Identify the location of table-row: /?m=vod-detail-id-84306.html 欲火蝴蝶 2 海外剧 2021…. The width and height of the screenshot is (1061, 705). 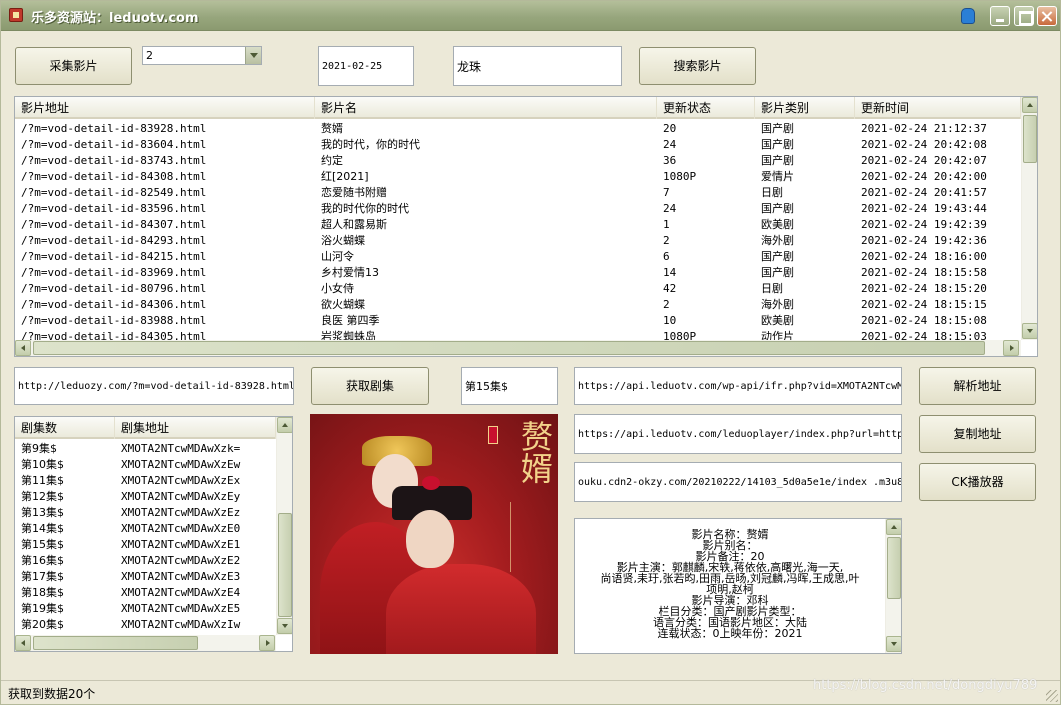
(518, 305).